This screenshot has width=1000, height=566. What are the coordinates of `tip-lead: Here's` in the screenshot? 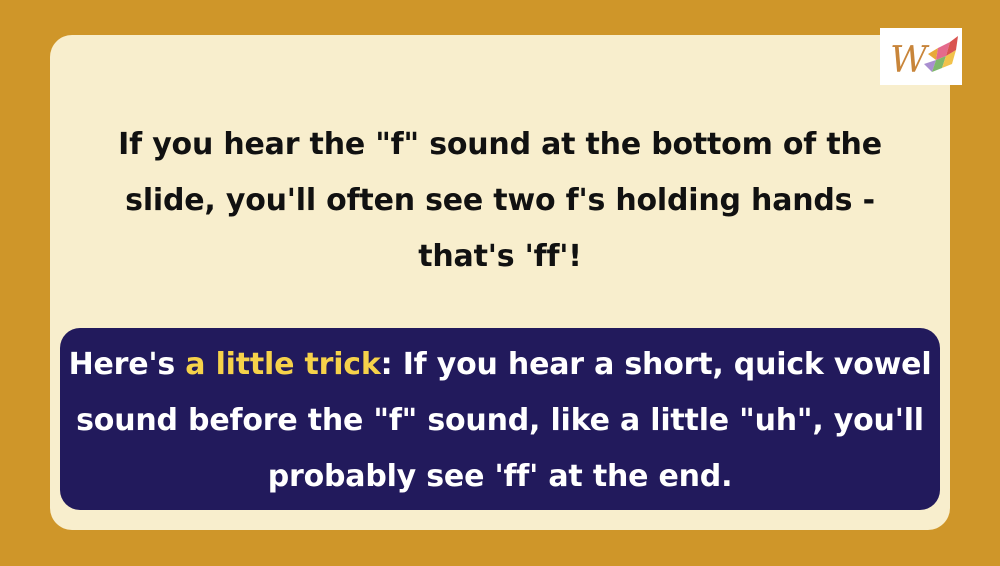 It's located at (127, 364).